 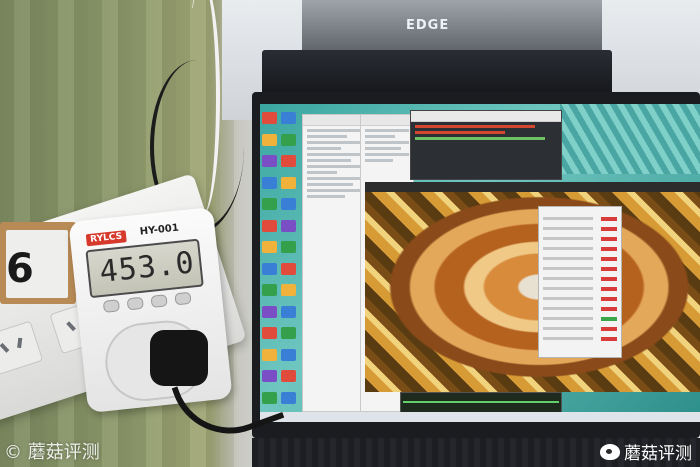 What do you see at coordinates (106, 238) in the screenshot?
I see `meter-brand: RYLCS` at bounding box center [106, 238].